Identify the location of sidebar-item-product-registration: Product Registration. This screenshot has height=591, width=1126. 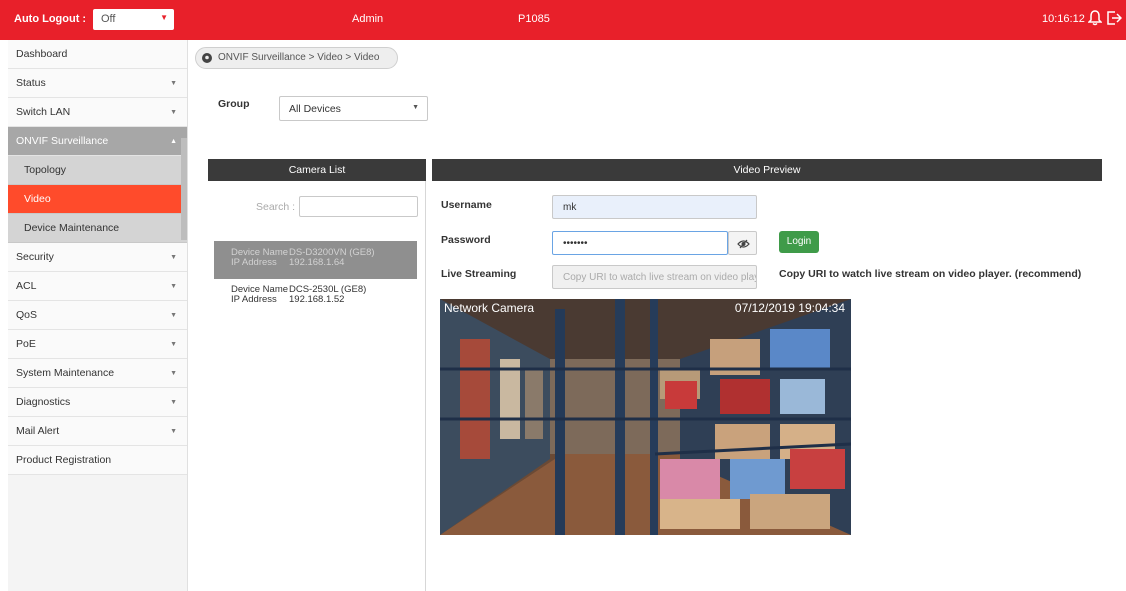
(97, 460).